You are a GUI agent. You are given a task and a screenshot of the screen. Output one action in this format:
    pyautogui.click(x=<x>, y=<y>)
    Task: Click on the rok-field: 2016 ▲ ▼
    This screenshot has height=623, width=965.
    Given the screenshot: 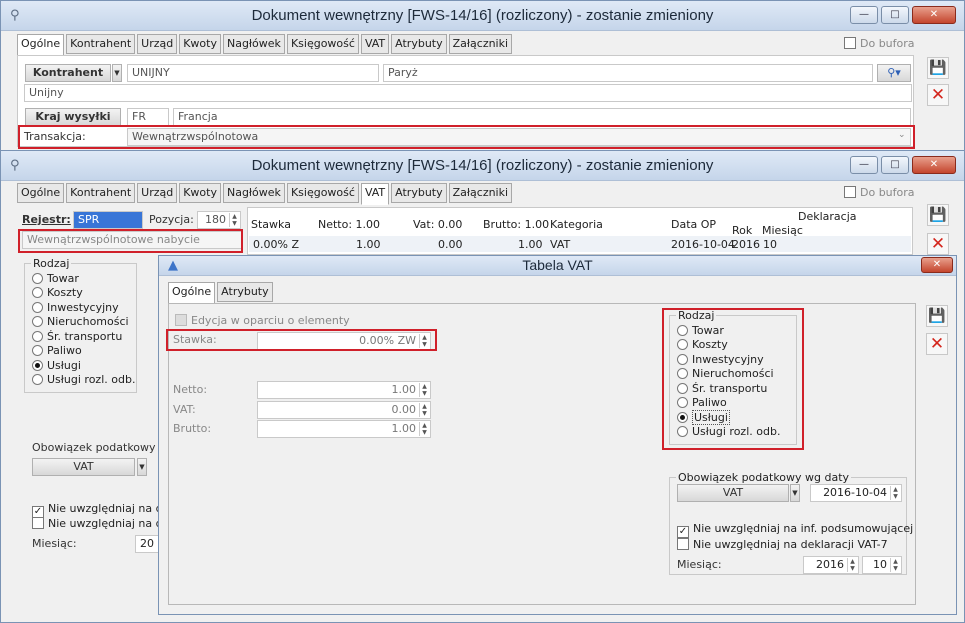 What is the action you would take?
    pyautogui.click(x=831, y=565)
    